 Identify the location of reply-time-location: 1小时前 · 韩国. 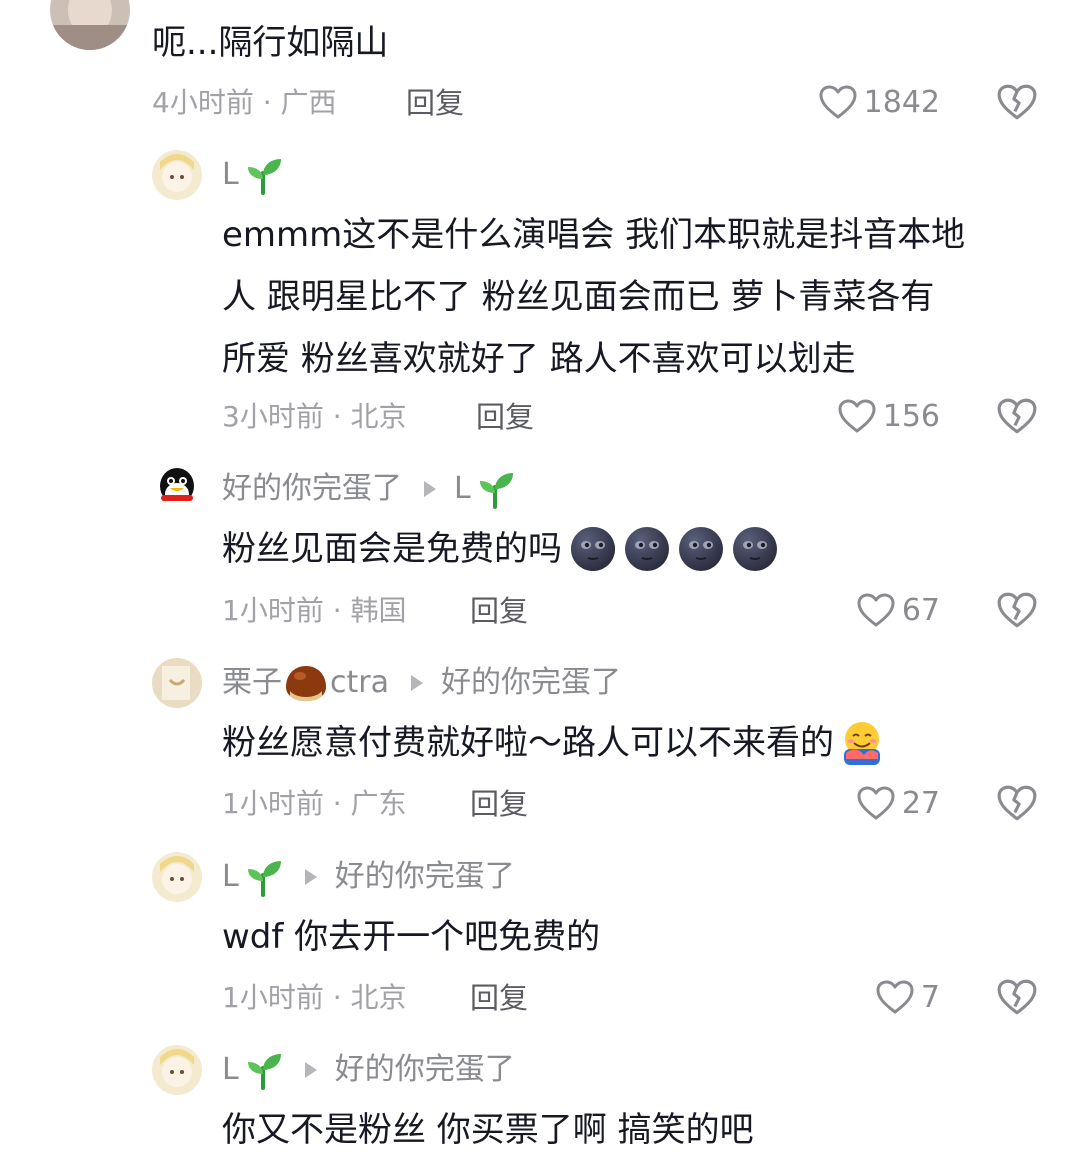
(314, 610).